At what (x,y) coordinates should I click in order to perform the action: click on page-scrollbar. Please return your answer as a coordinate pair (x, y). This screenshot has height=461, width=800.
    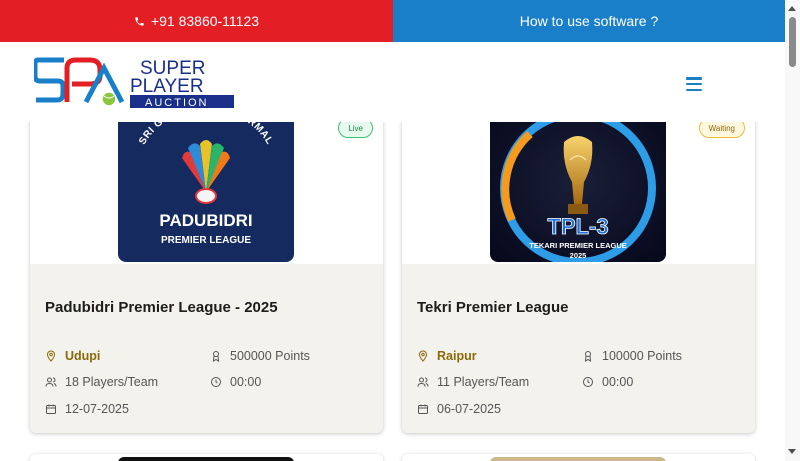
    Looking at the image, I should click on (792, 230).